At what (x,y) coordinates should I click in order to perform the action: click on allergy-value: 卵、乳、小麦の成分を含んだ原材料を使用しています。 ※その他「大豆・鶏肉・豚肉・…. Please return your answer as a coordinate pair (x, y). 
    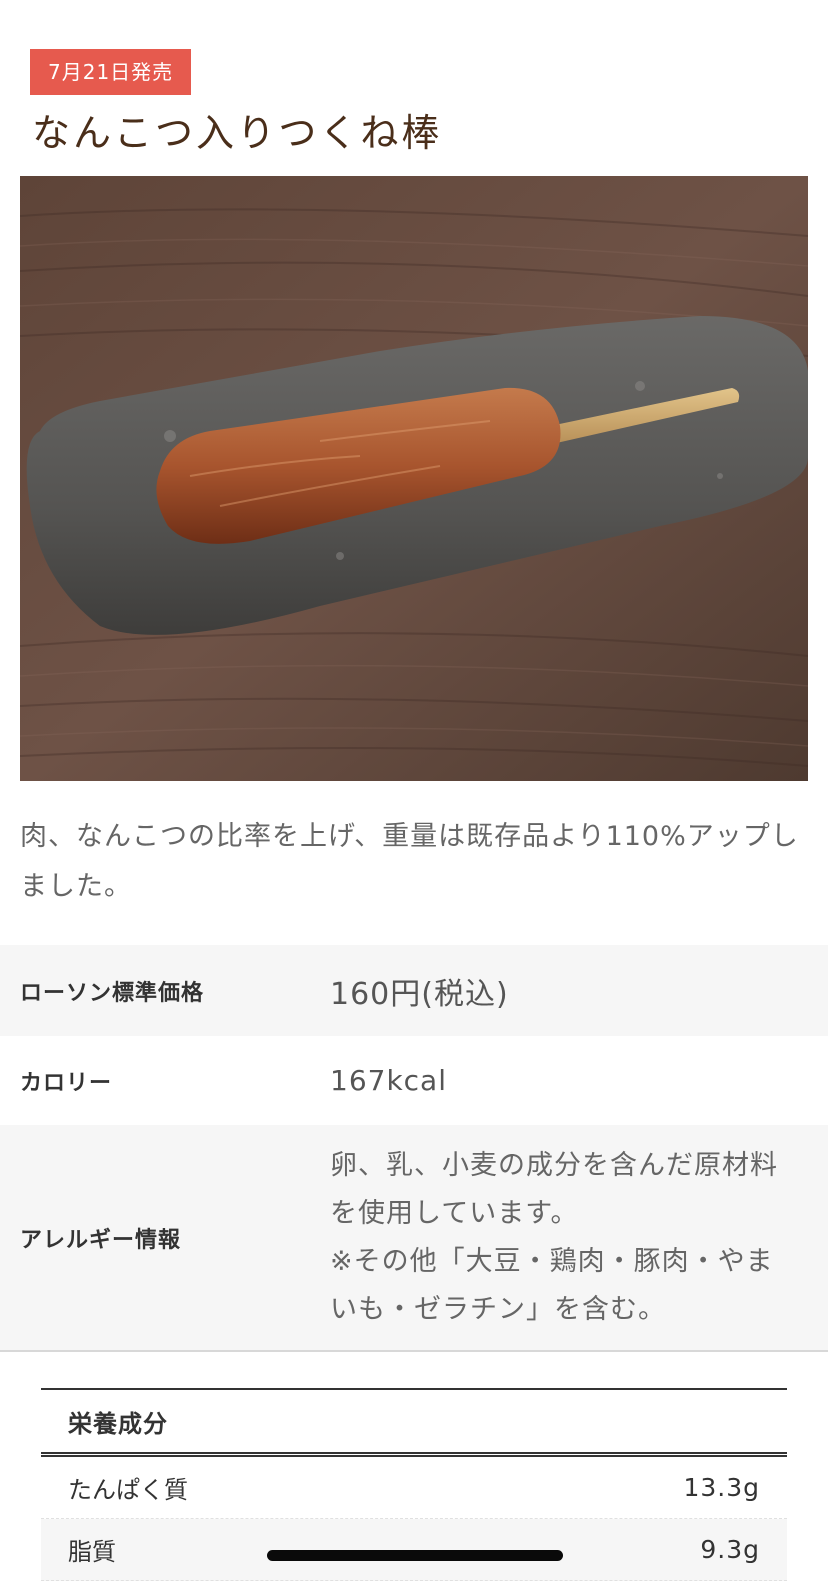
    Looking at the image, I should click on (579, 1238).